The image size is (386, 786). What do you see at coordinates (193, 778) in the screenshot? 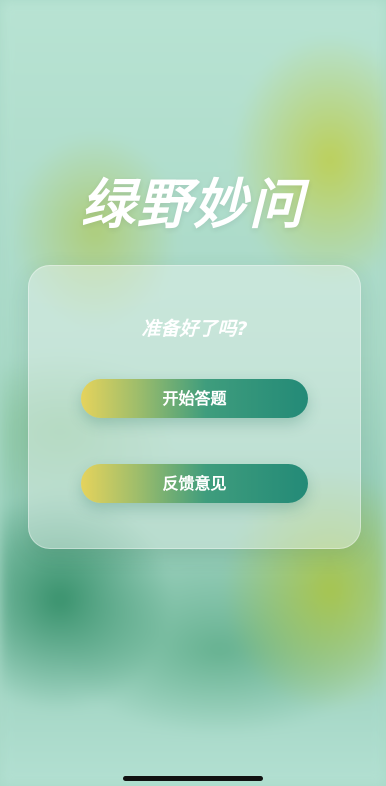
I see `home-indicator` at bounding box center [193, 778].